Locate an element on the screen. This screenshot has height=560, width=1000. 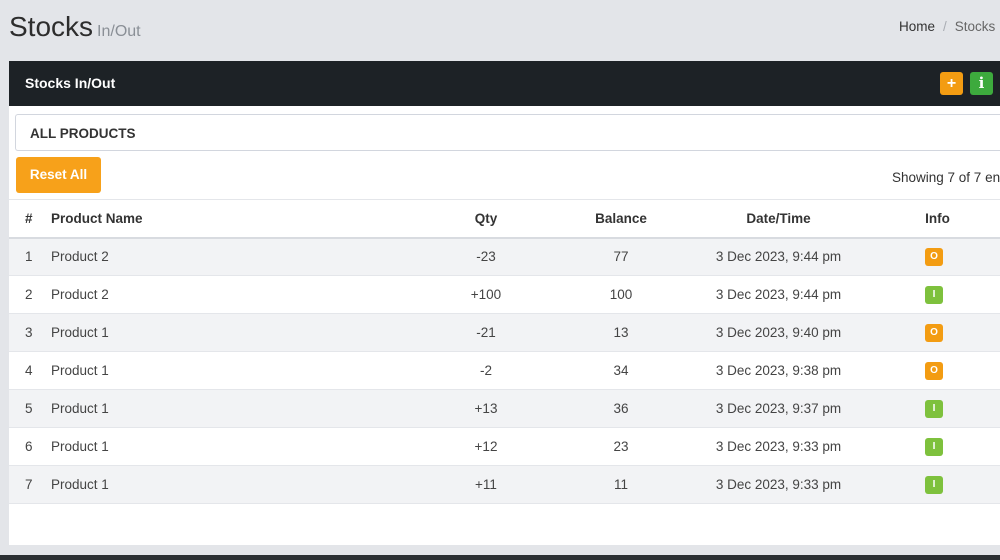
table-row: 4 Product 1 -2 34 3 Dec 2023, 9:38 pm O is located at coordinates (504, 371).